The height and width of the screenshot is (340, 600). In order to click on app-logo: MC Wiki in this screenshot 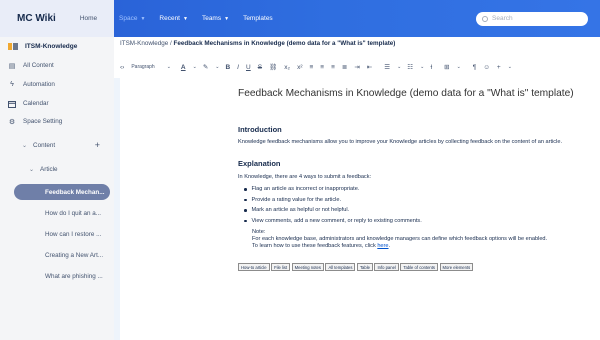, I will do `click(36, 18)`.